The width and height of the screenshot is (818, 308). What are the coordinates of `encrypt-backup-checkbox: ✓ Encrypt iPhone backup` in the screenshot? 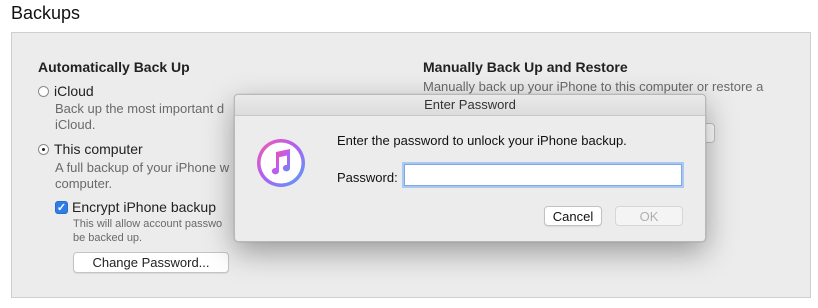 It's located at (135, 207).